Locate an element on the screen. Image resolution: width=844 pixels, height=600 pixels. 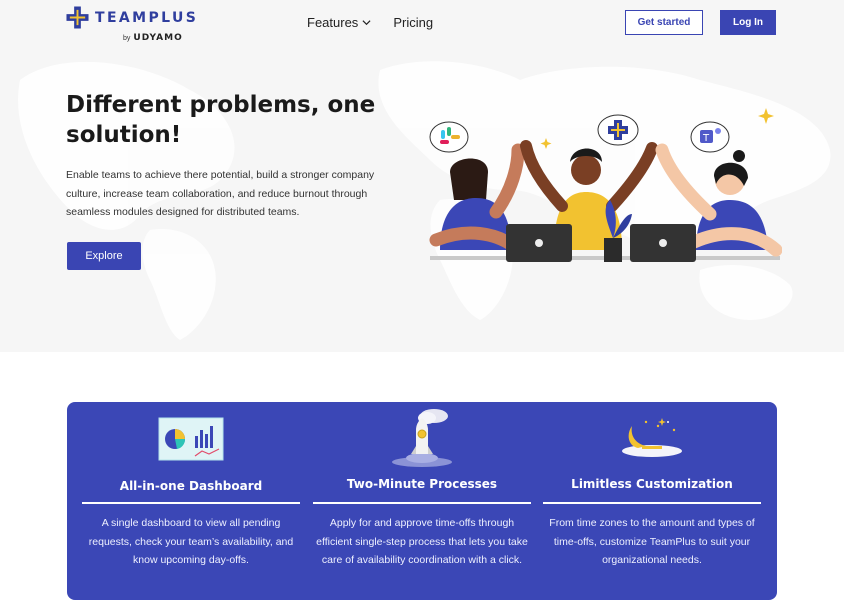
chevron-down-icon is located at coordinates (366, 23).